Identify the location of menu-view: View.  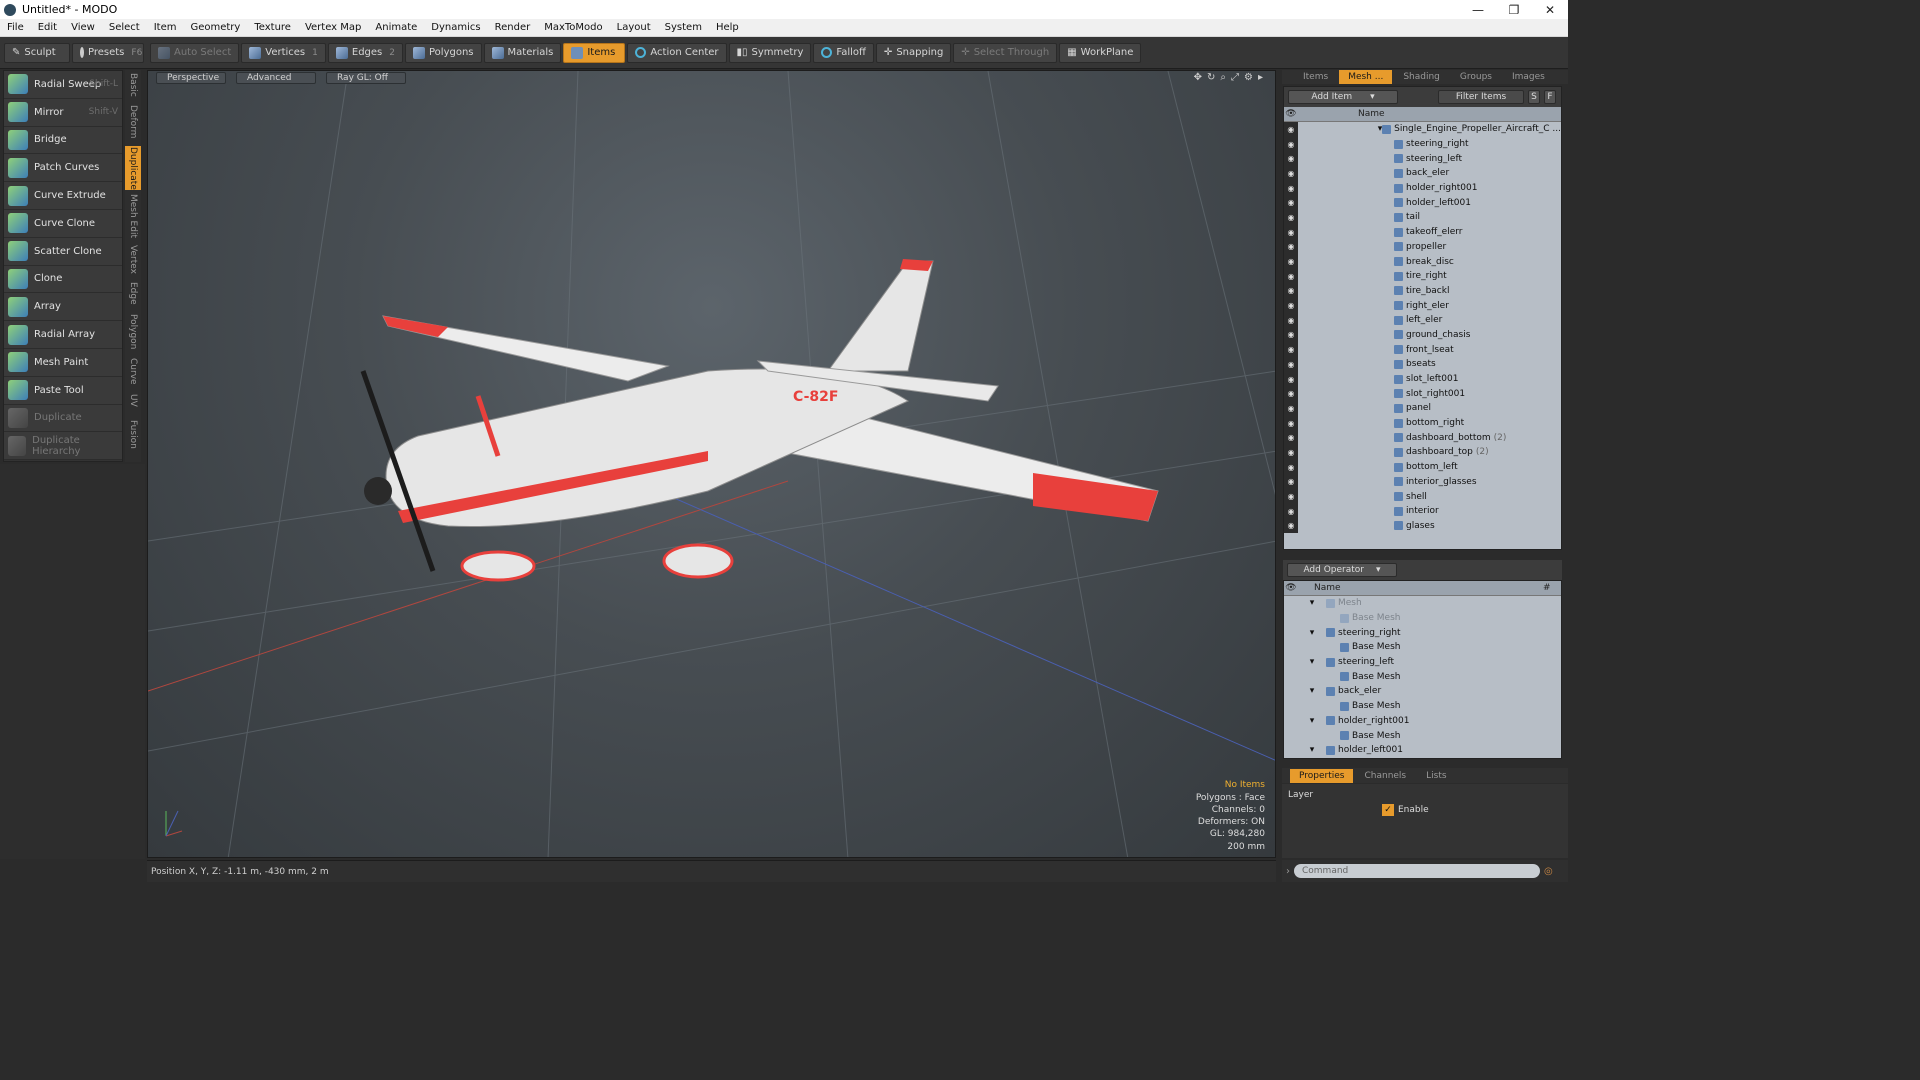
(83, 27).